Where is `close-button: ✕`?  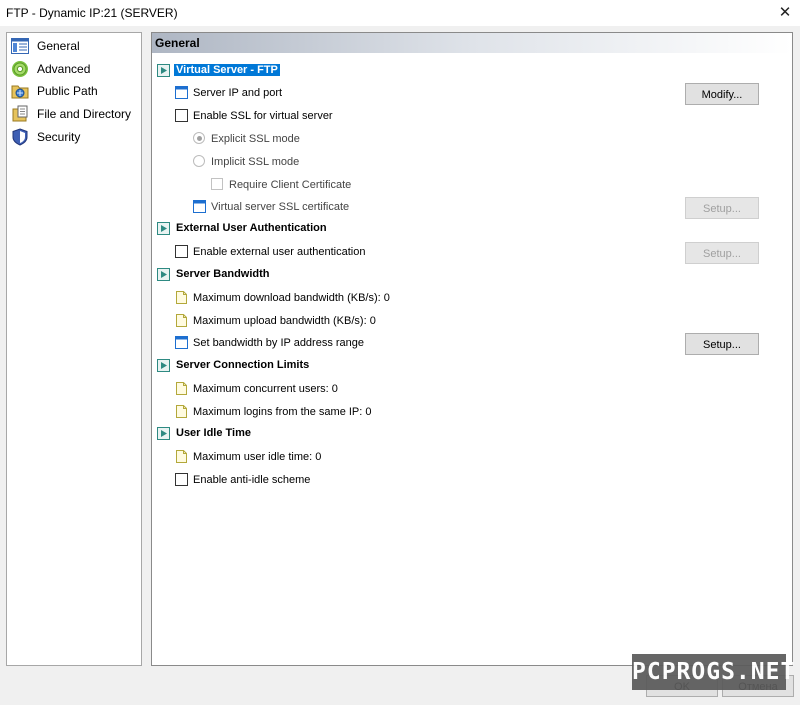 close-button: ✕ is located at coordinates (785, 13).